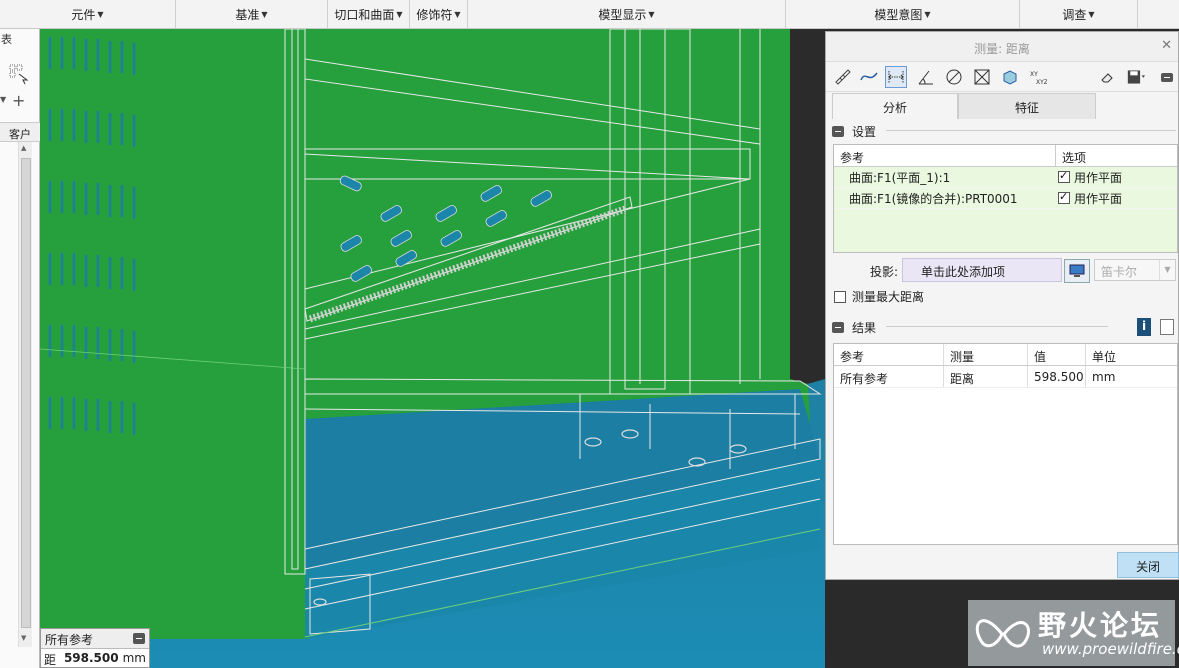  What do you see at coordinates (982, 270) in the screenshot?
I see `projection-collector: 单击此处添加项` at bounding box center [982, 270].